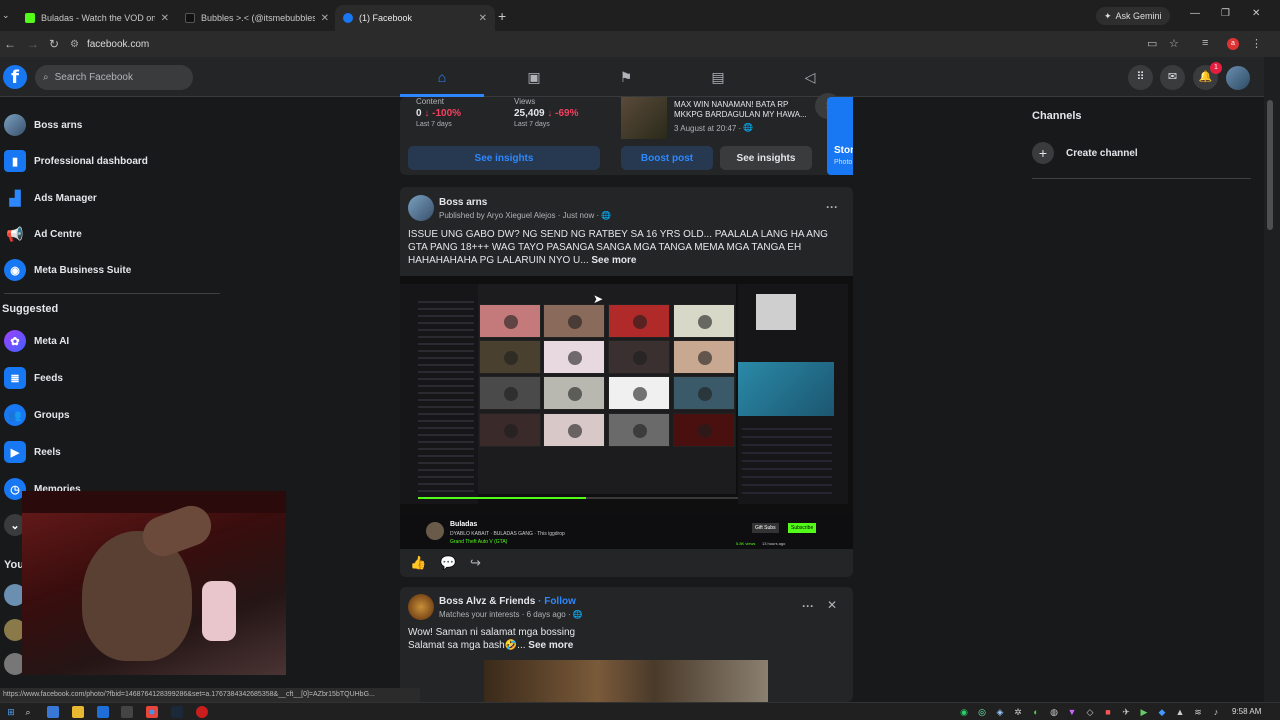 This screenshot has height=720, width=1280. Describe the element at coordinates (1144, 712) in the screenshot. I see `tray-icon: ▶` at that location.